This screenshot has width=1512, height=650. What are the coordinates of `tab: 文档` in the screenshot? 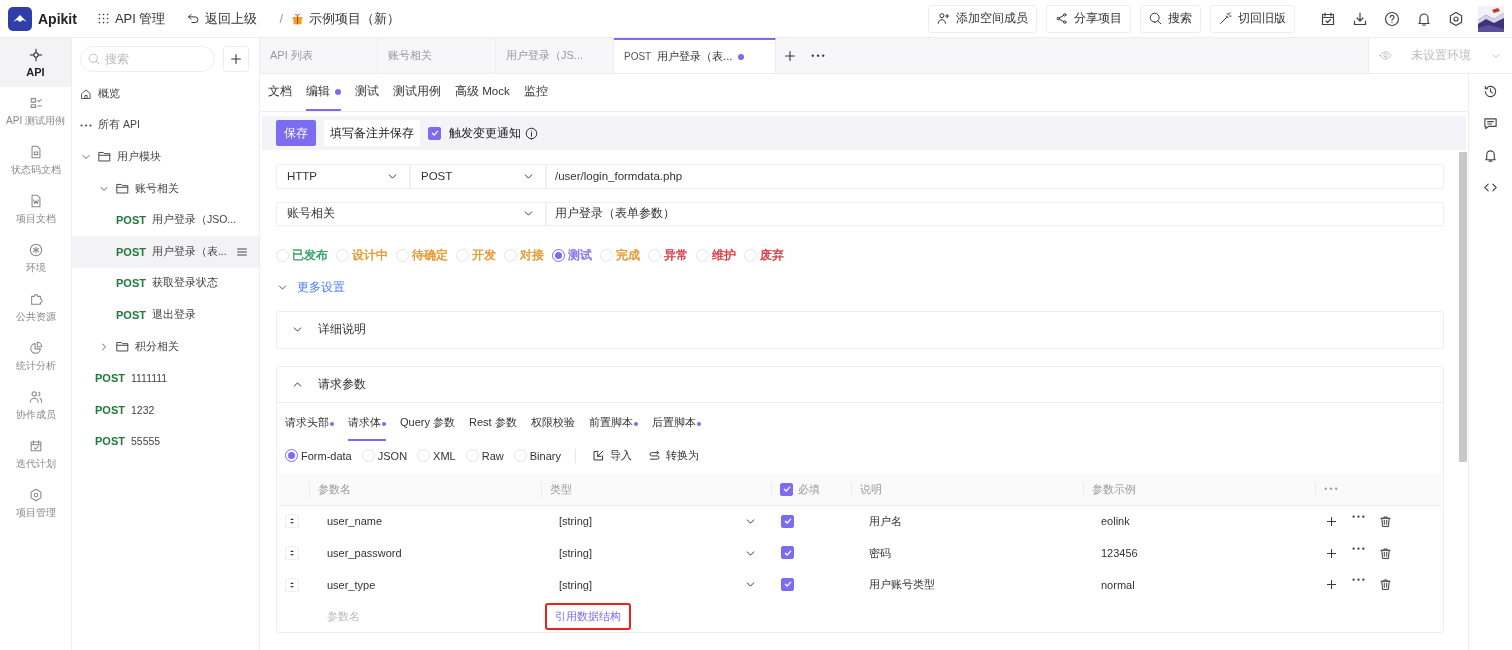 It's located at (280, 92).